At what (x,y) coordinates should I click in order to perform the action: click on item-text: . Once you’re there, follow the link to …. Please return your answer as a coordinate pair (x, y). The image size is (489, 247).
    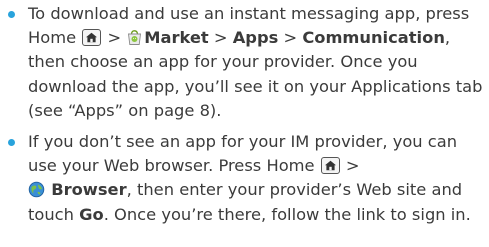
    Looking at the image, I should click on (287, 214).